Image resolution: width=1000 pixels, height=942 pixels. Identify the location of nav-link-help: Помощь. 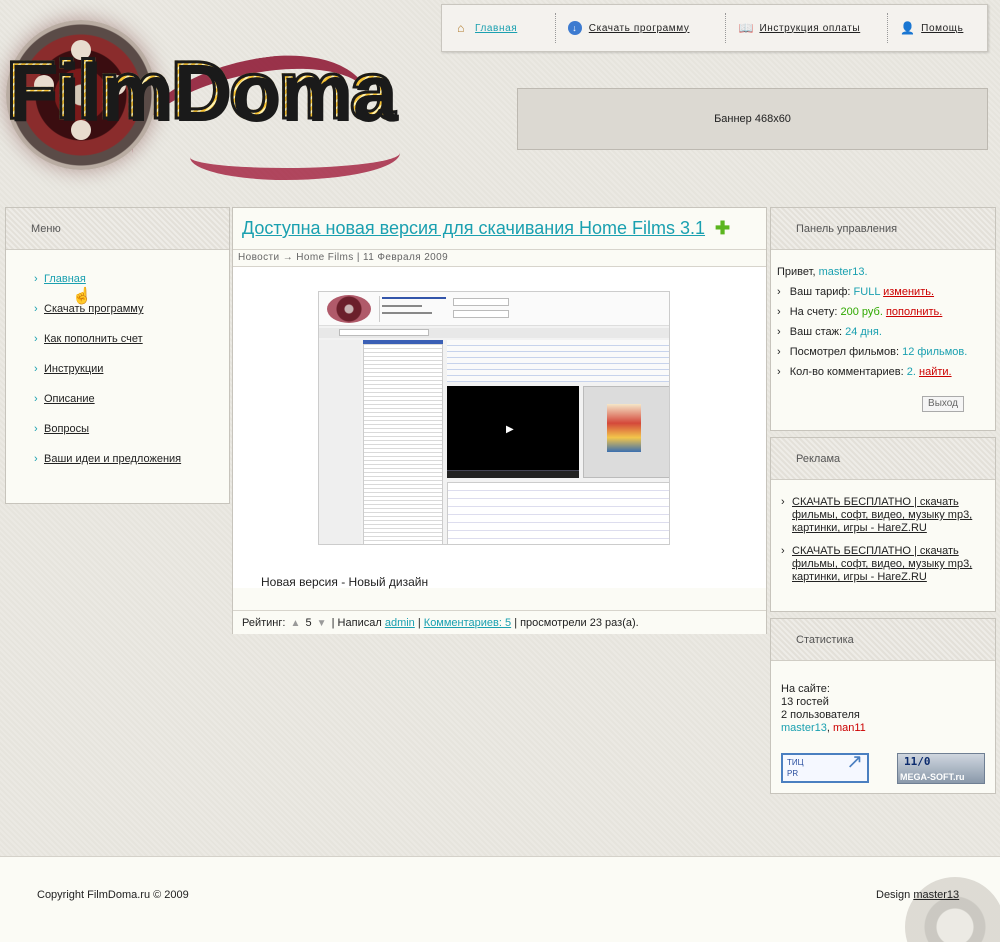
(942, 28).